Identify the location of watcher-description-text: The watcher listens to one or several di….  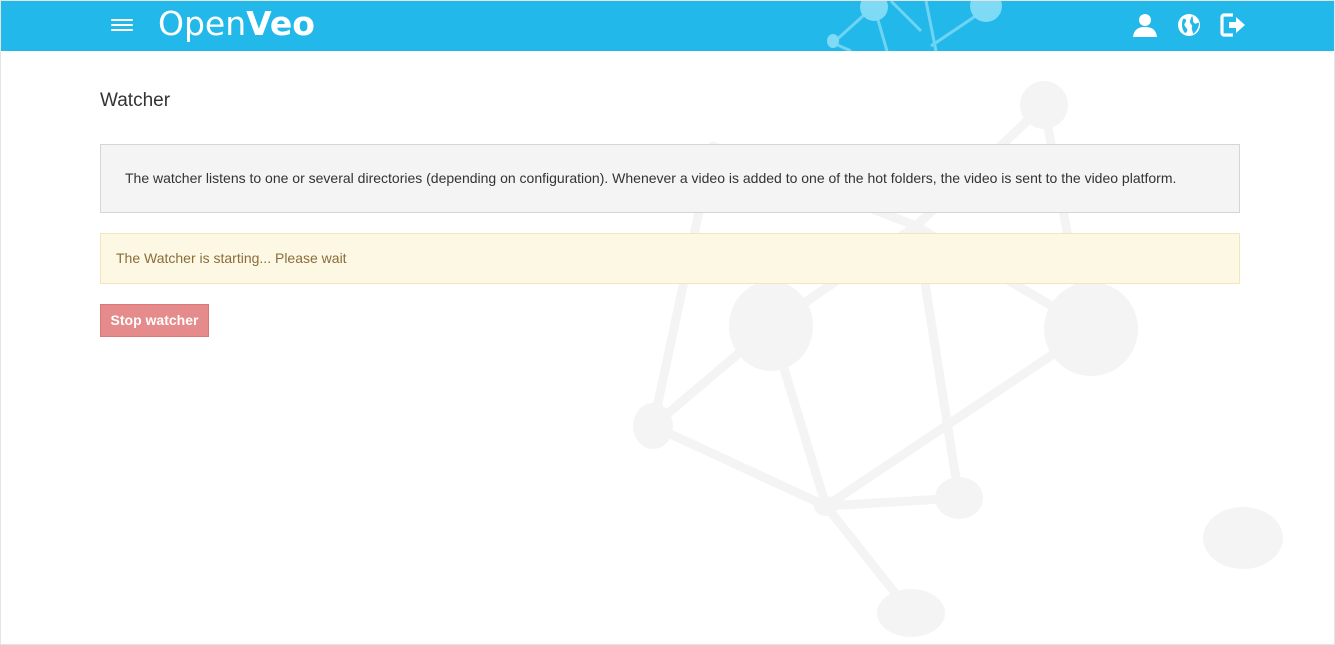
(651, 178).